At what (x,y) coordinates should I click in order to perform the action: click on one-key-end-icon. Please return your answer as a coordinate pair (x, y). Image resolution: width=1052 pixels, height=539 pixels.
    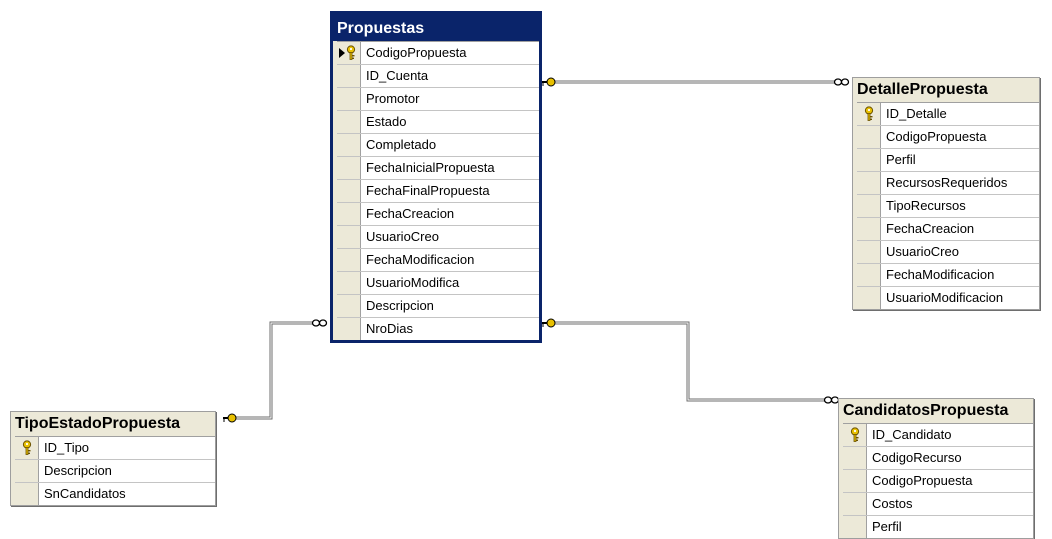
    Looking at the image, I should click on (549, 82).